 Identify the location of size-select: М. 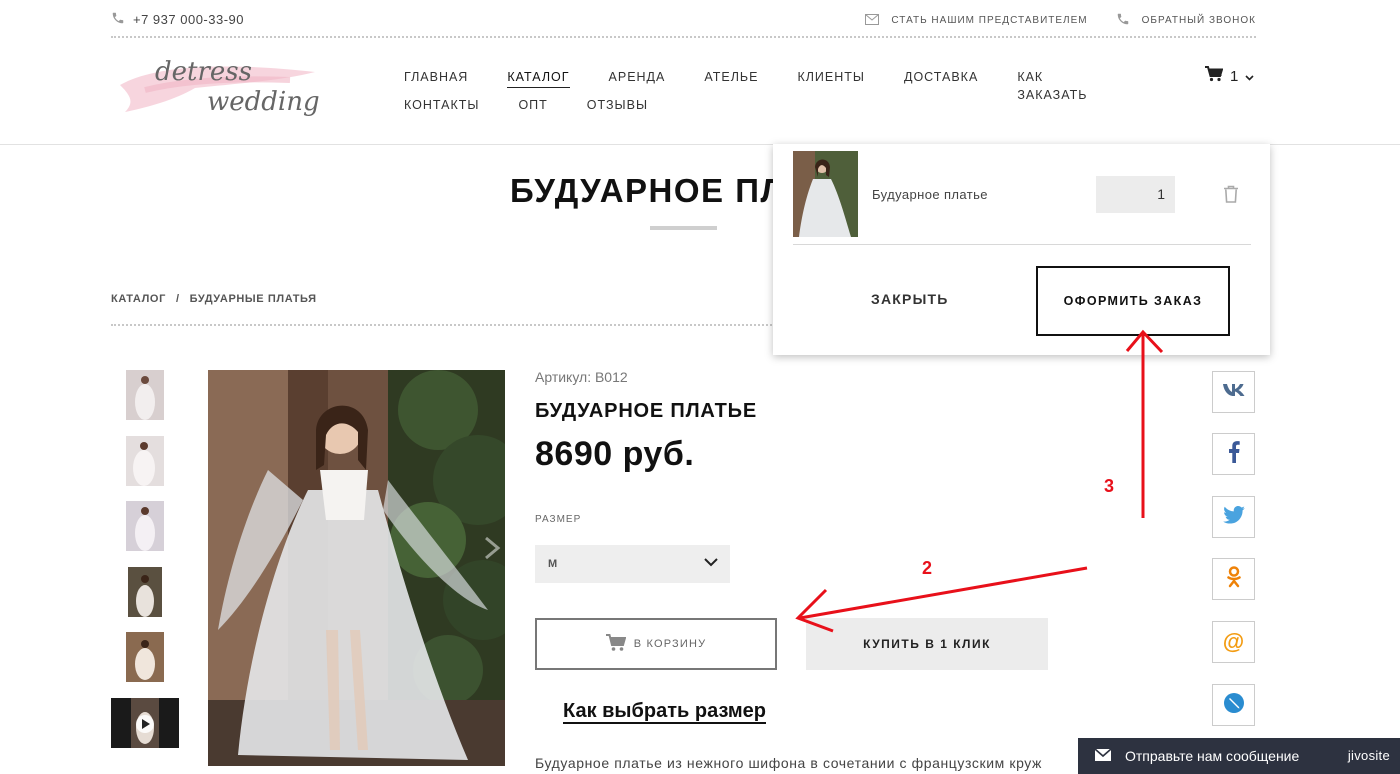
(632, 564).